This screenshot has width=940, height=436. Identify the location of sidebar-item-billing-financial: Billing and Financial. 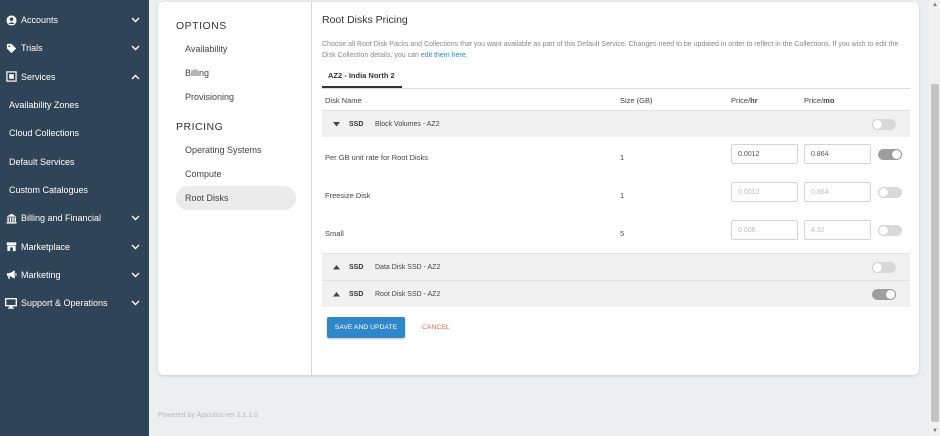
(74, 218).